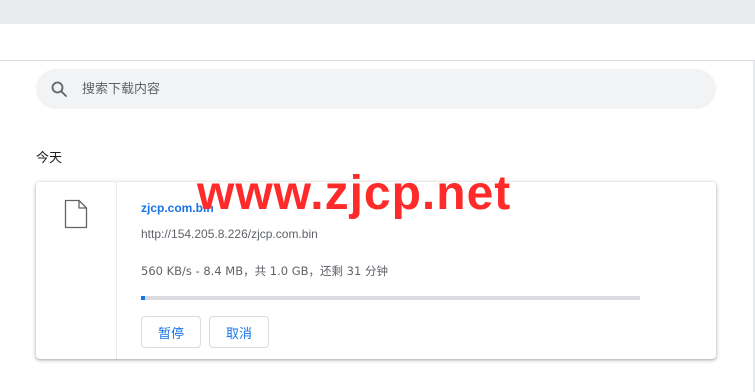  I want to click on file-icon, so click(76, 214).